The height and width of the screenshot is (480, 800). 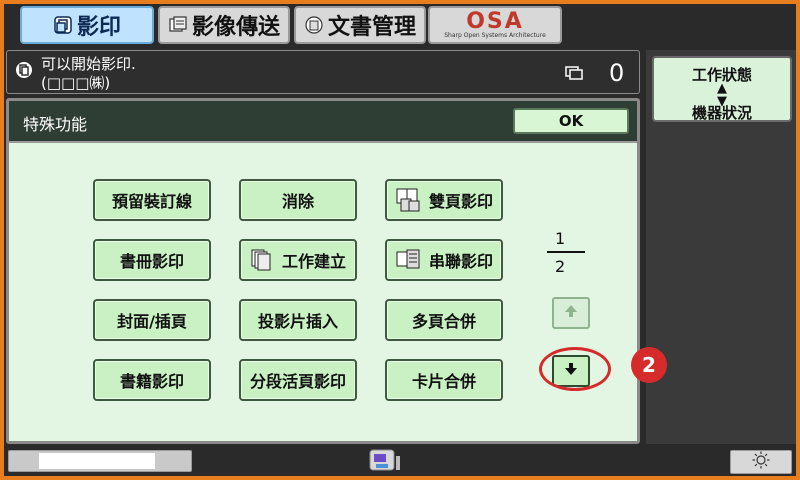 I want to click on panel-header: 特殊功能 OK, so click(x=323, y=122).